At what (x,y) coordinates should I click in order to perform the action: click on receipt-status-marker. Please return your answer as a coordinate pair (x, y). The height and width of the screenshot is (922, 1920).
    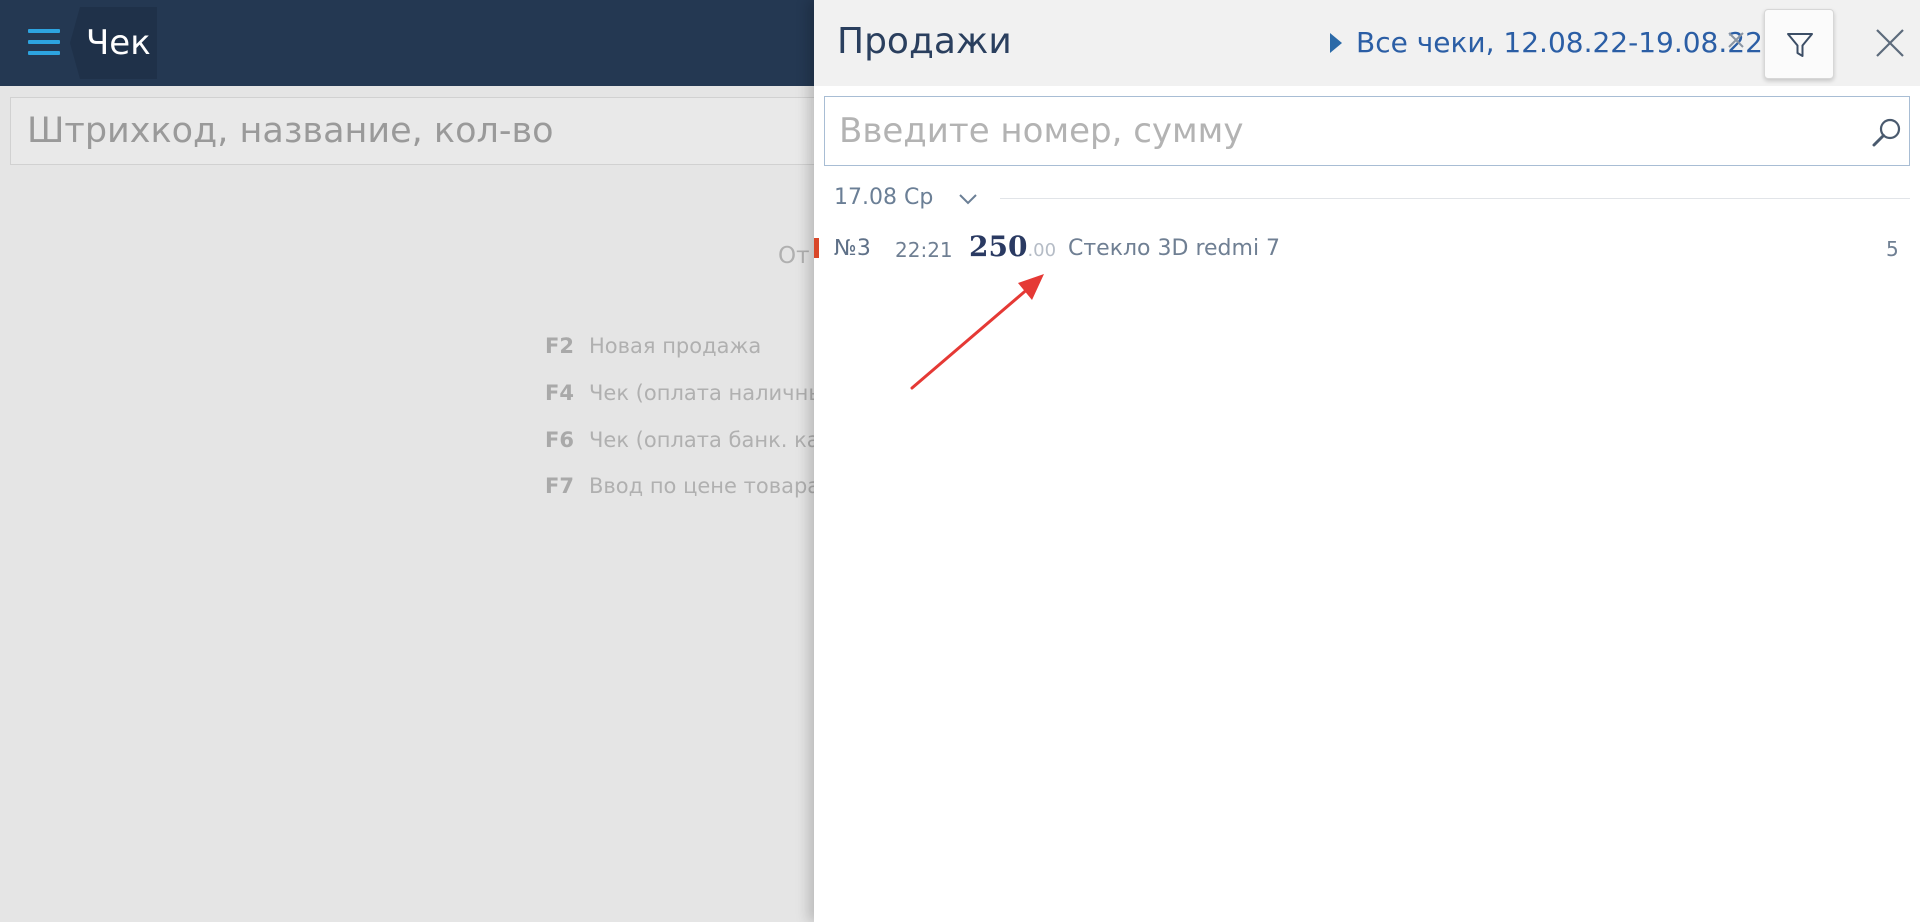
    Looking at the image, I should click on (816, 248).